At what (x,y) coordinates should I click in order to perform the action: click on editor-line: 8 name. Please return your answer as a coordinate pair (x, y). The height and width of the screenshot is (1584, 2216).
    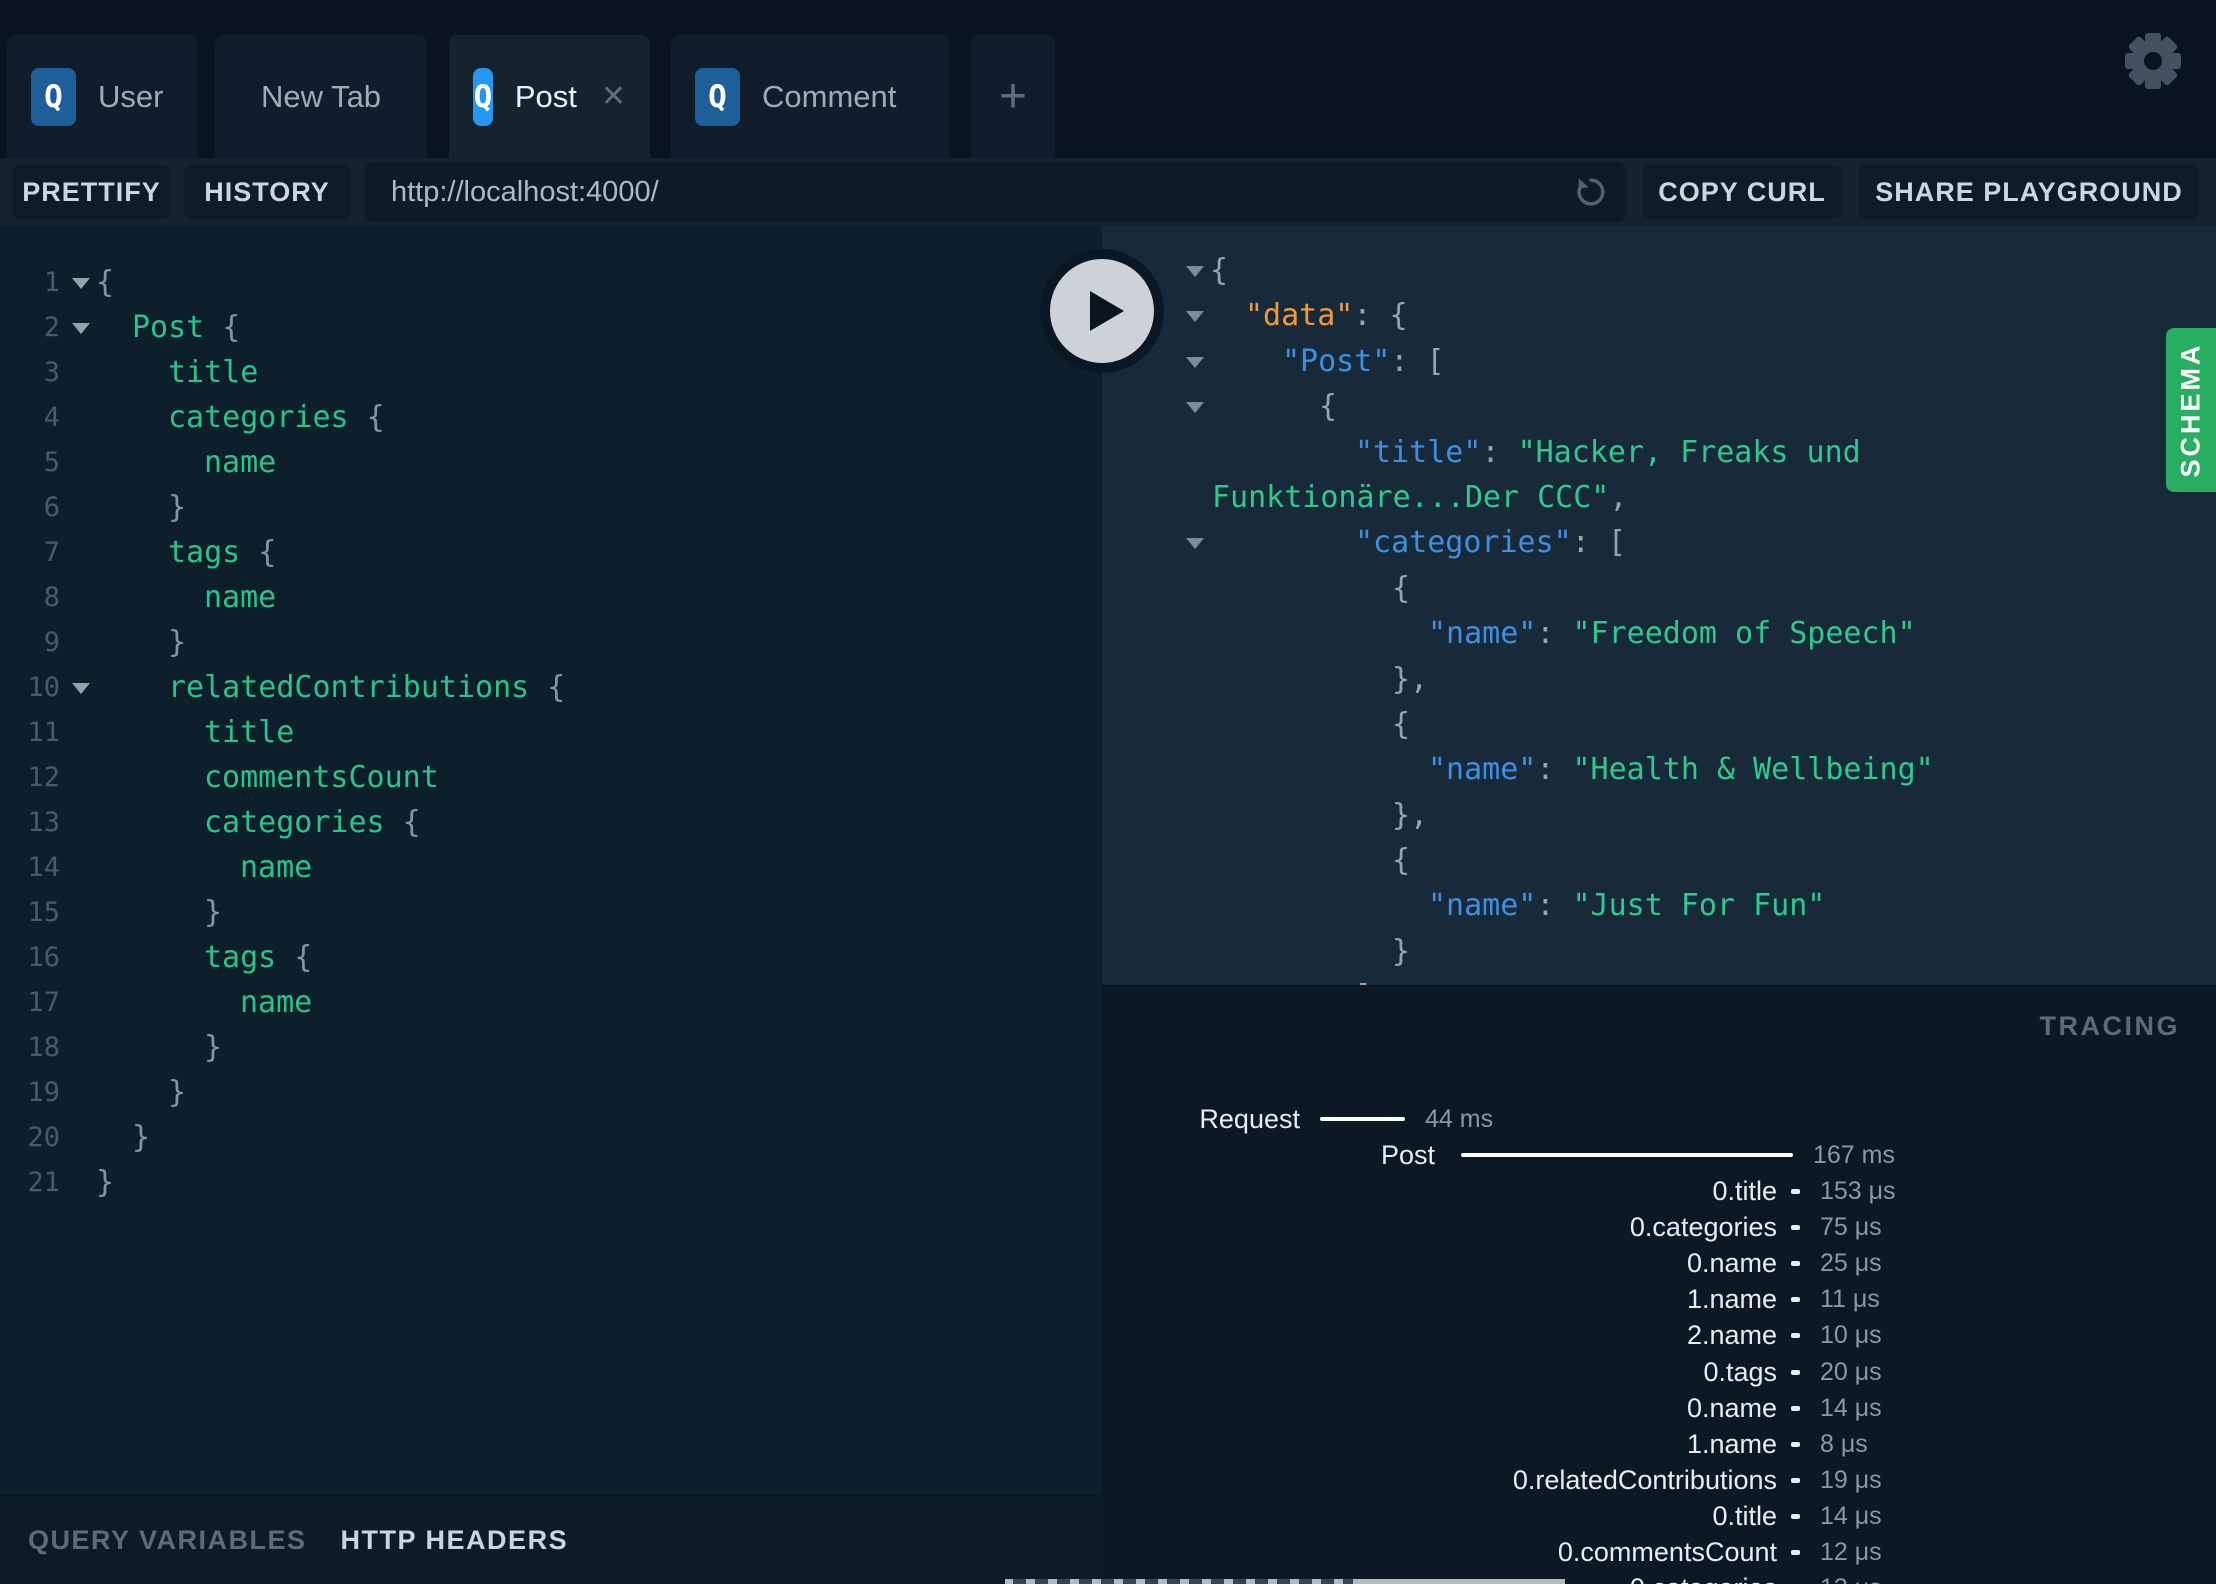
    Looking at the image, I should click on (551, 597).